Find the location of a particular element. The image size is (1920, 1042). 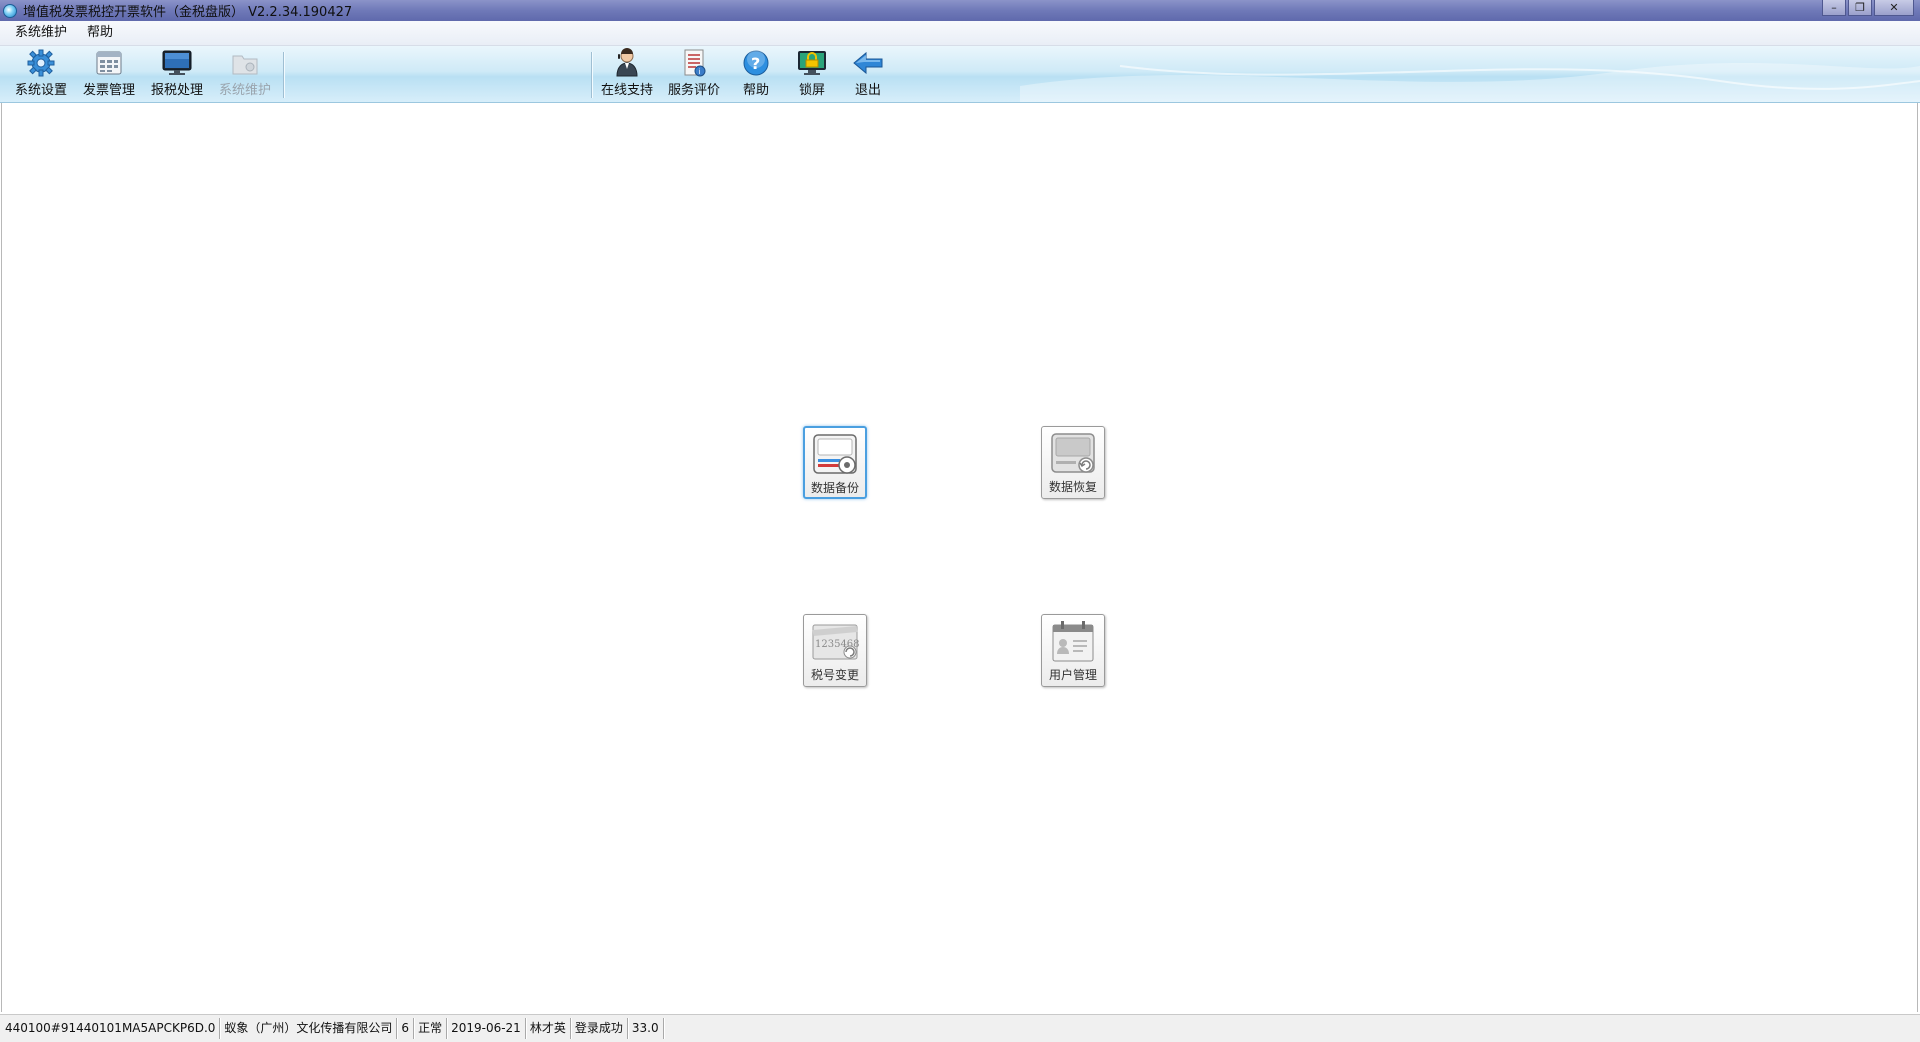

lock-screen-icon is located at coordinates (812, 63).